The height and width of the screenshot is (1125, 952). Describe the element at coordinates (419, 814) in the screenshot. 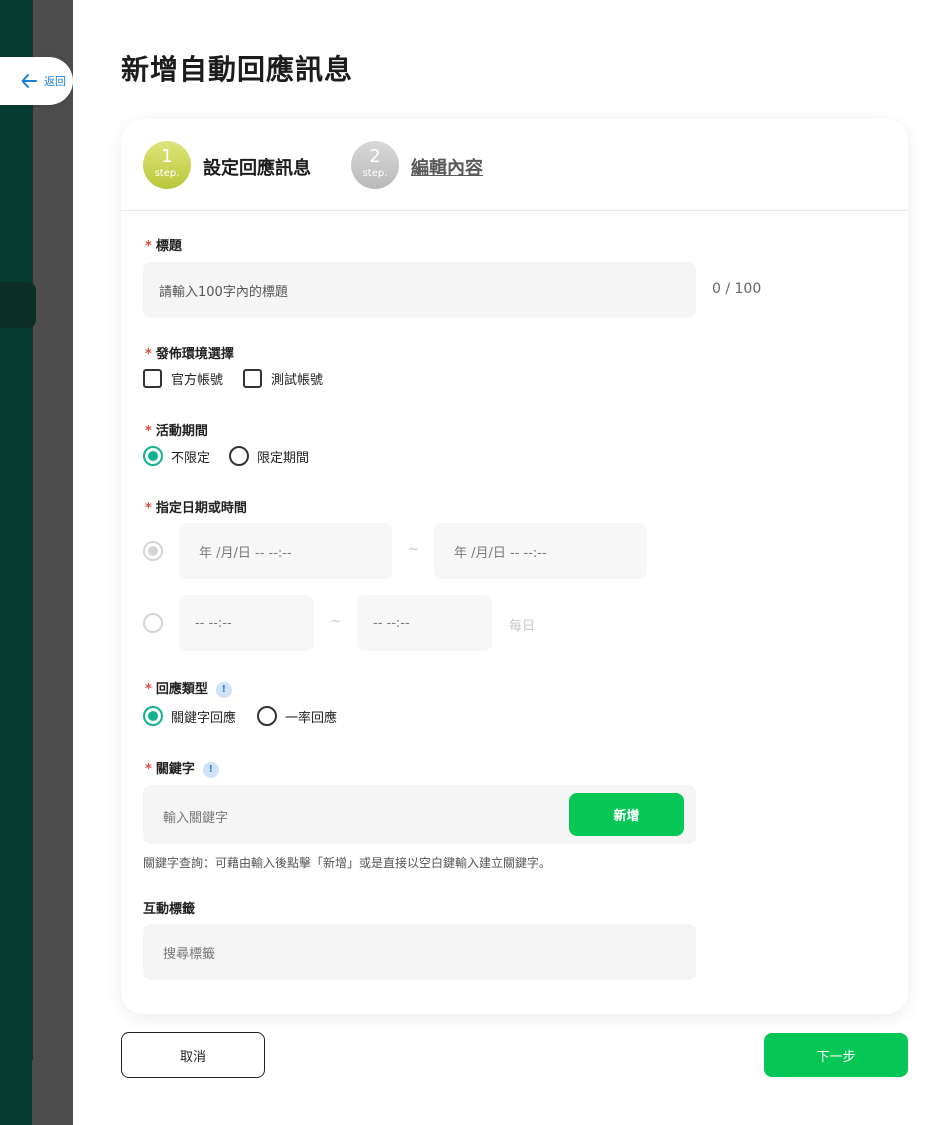

I see `keyword-input-group: 輸入關鍵字 新增` at that location.